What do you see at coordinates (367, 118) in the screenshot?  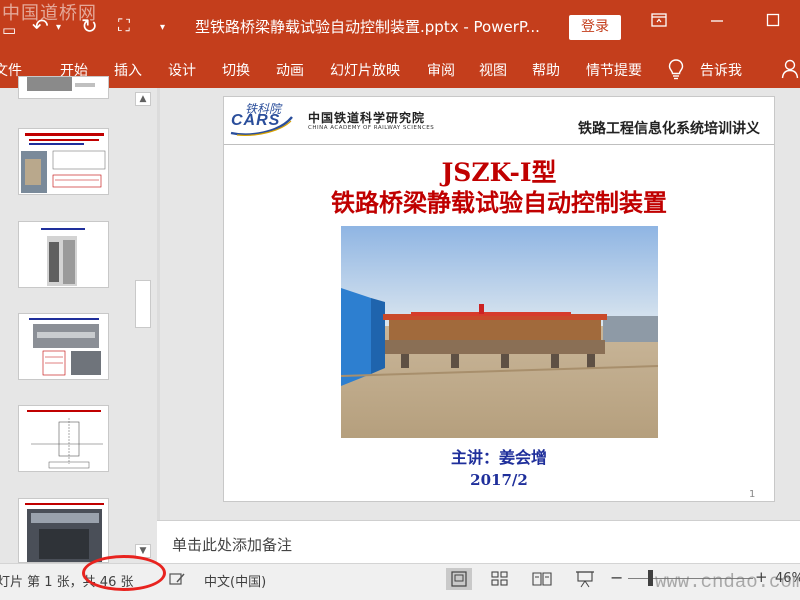 I see `organization-name-cn: 中国铁道科学研究院` at bounding box center [367, 118].